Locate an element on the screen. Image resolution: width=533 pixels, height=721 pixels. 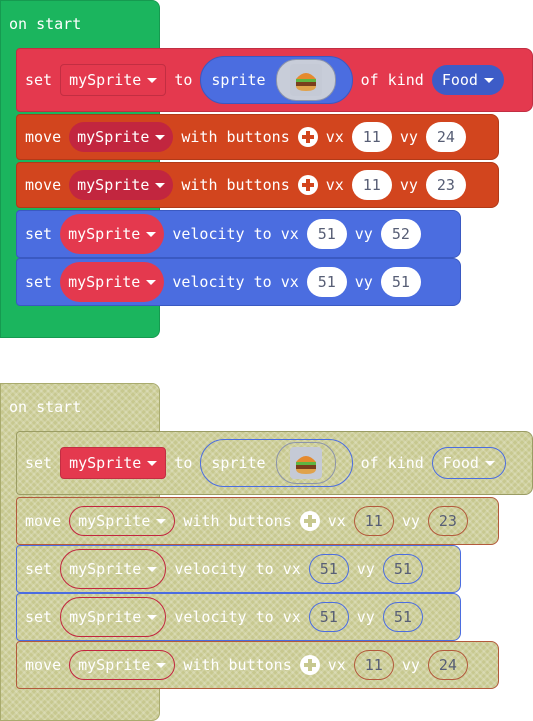
set-velocity-block: set mySprite velocity to vx 51 vy 52 is located at coordinates (238, 234).